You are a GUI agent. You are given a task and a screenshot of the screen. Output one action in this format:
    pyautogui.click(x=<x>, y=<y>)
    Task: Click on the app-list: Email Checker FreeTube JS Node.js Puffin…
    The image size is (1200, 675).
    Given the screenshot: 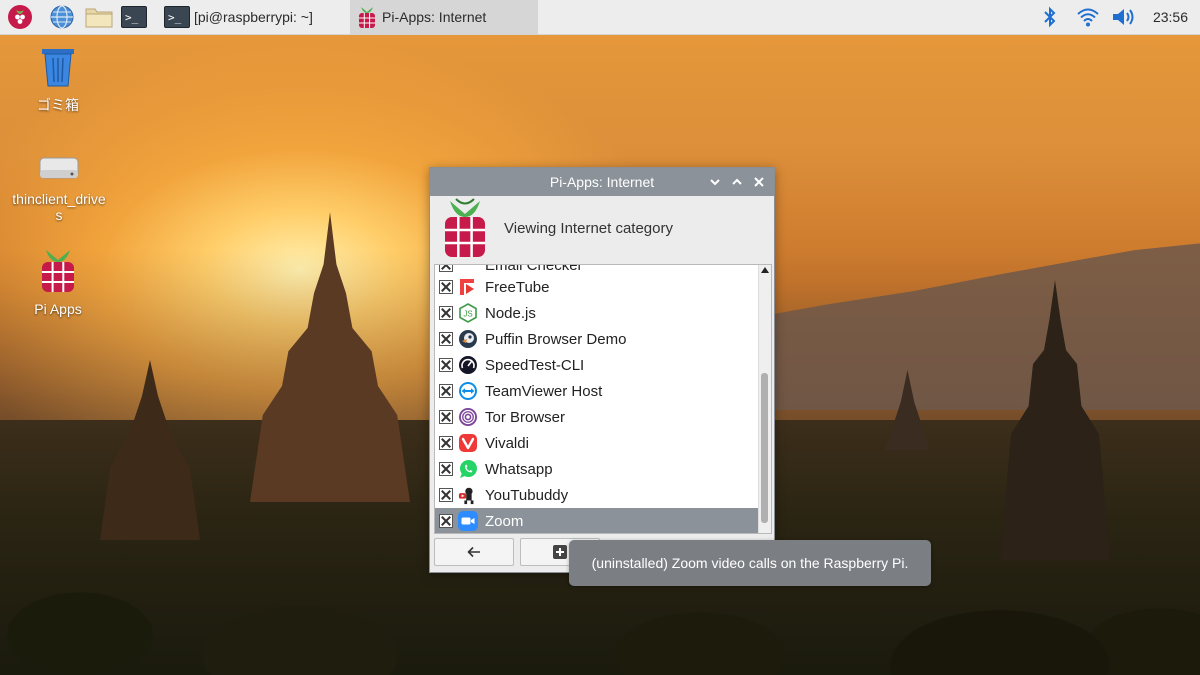 What is the action you would take?
    pyautogui.click(x=603, y=399)
    